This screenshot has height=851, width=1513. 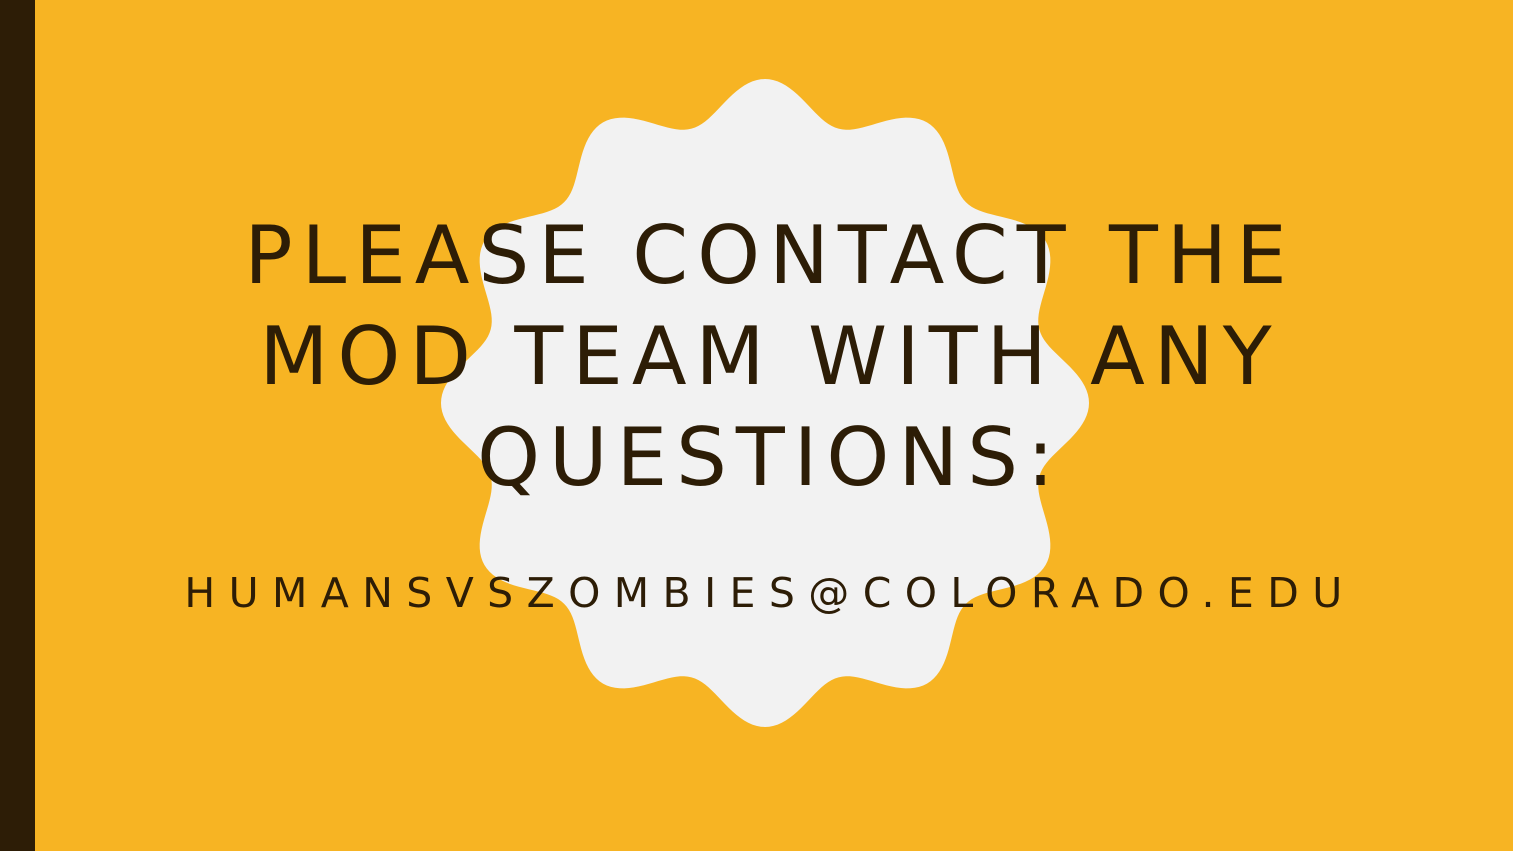 What do you see at coordinates (17, 425) in the screenshot?
I see `left-accent-bar` at bounding box center [17, 425].